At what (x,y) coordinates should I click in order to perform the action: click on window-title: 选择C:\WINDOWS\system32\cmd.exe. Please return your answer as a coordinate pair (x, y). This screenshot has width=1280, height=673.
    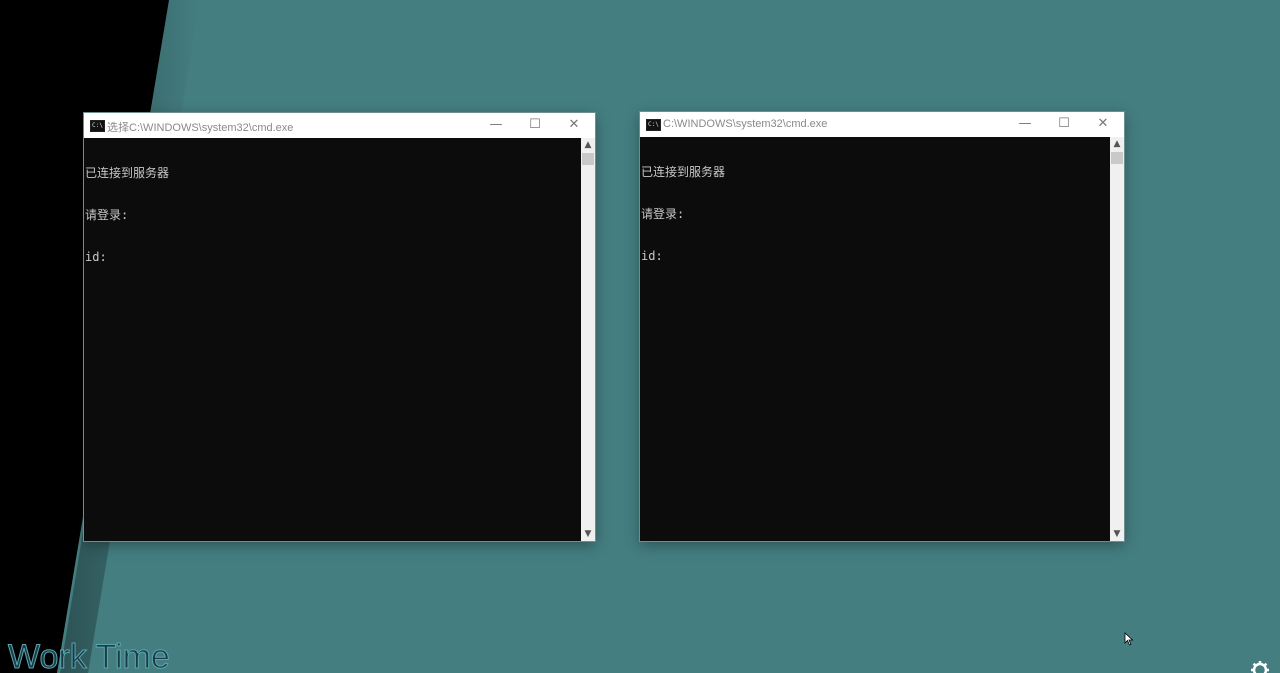
    Looking at the image, I should click on (200, 128).